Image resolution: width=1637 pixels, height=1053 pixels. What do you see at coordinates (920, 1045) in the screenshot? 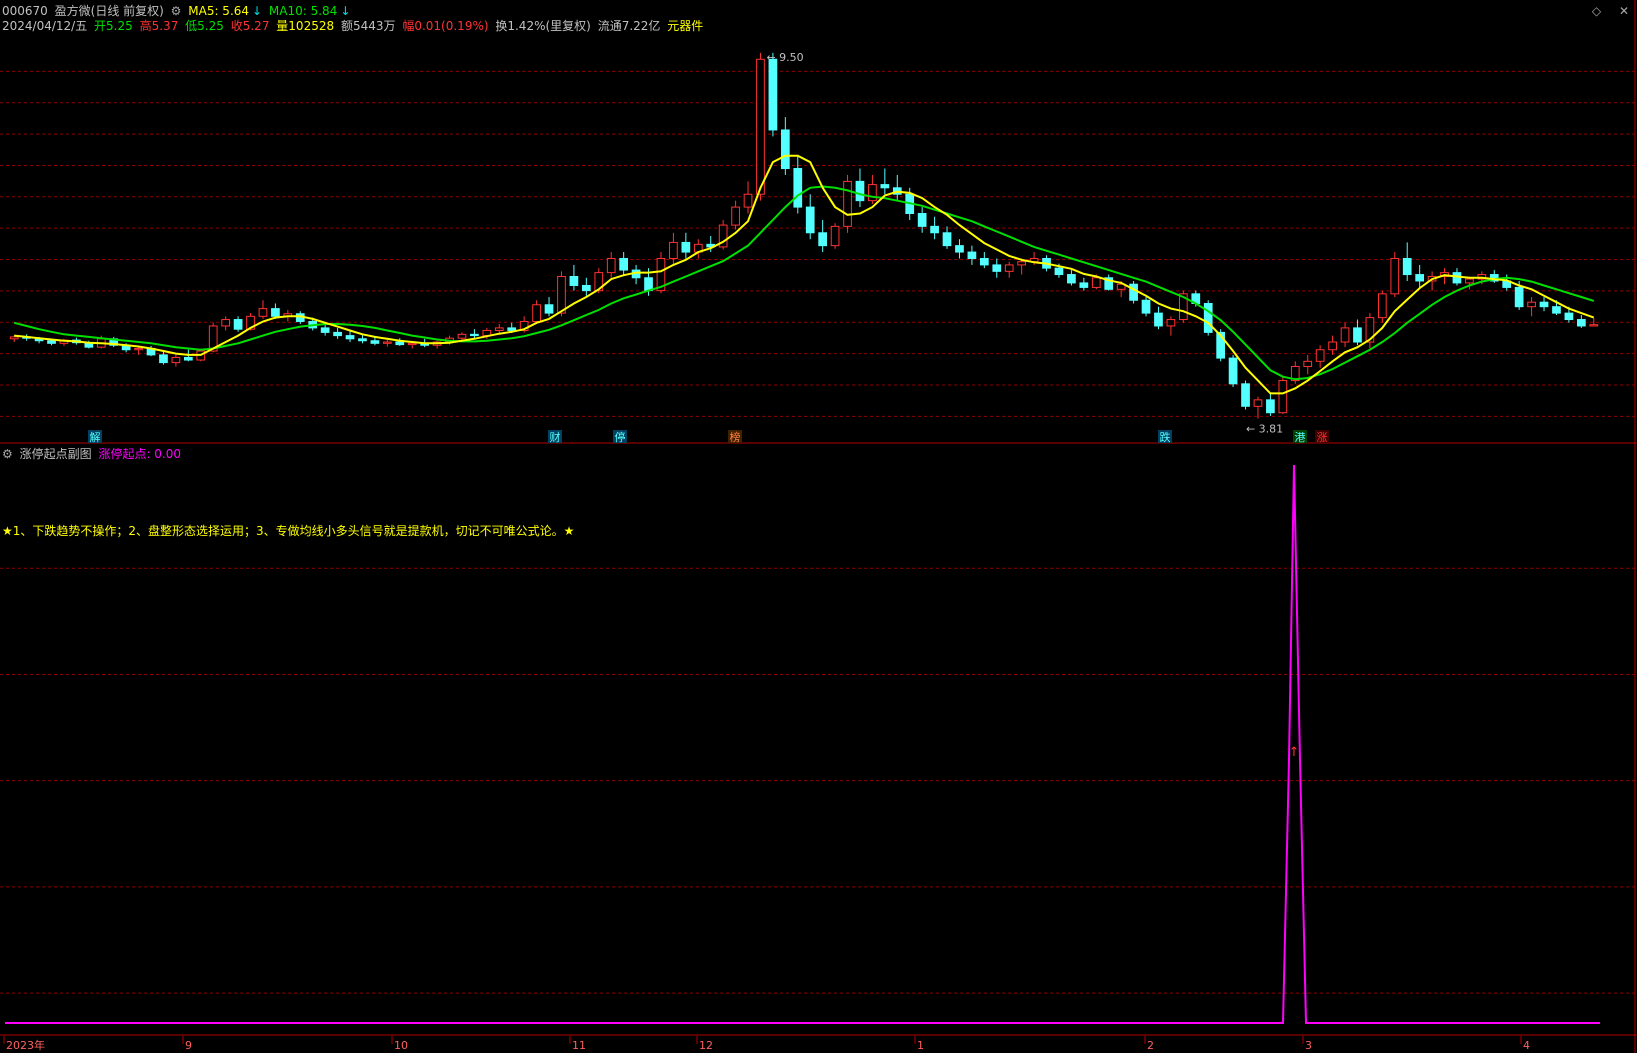
I see `x-axis-label: 1` at bounding box center [920, 1045].